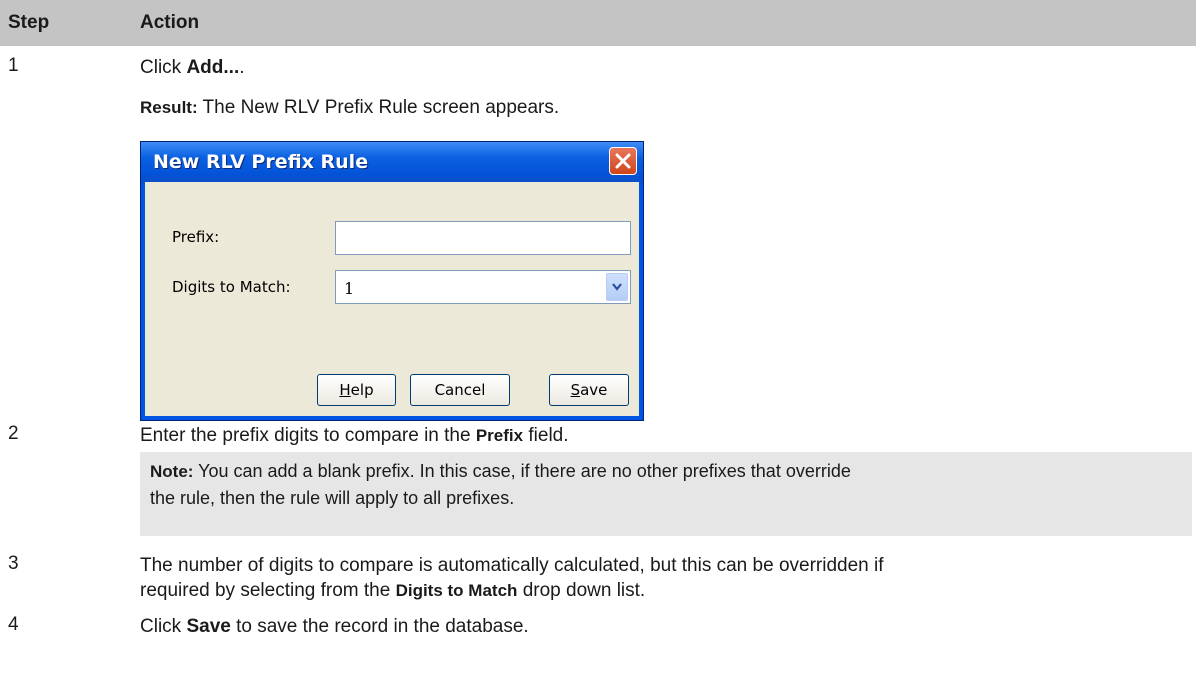  I want to click on cancel-label: Cancel, so click(460, 390).